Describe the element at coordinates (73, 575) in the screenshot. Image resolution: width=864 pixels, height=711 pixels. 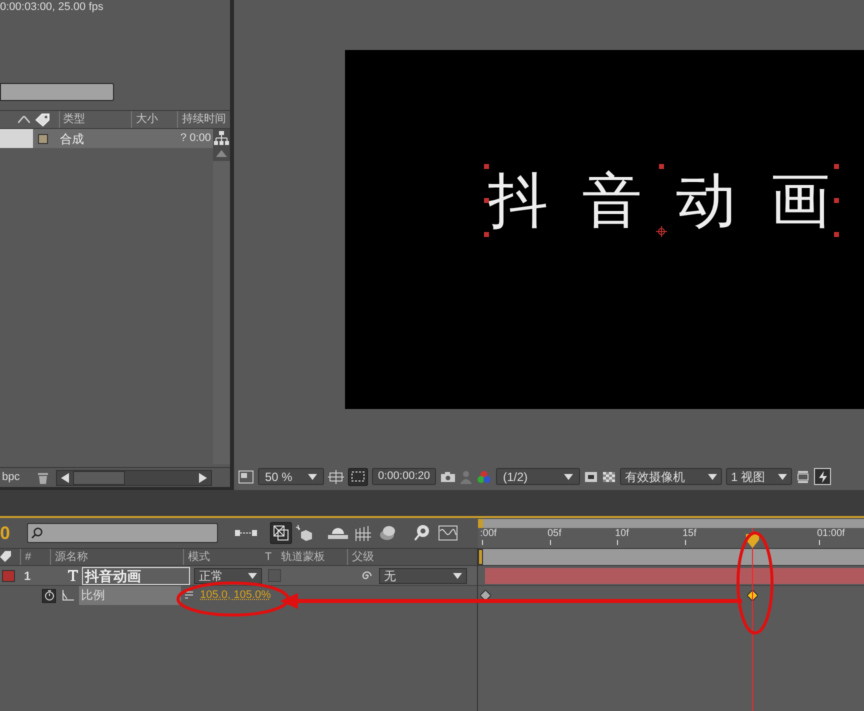
I see `text-layer-icon` at that location.